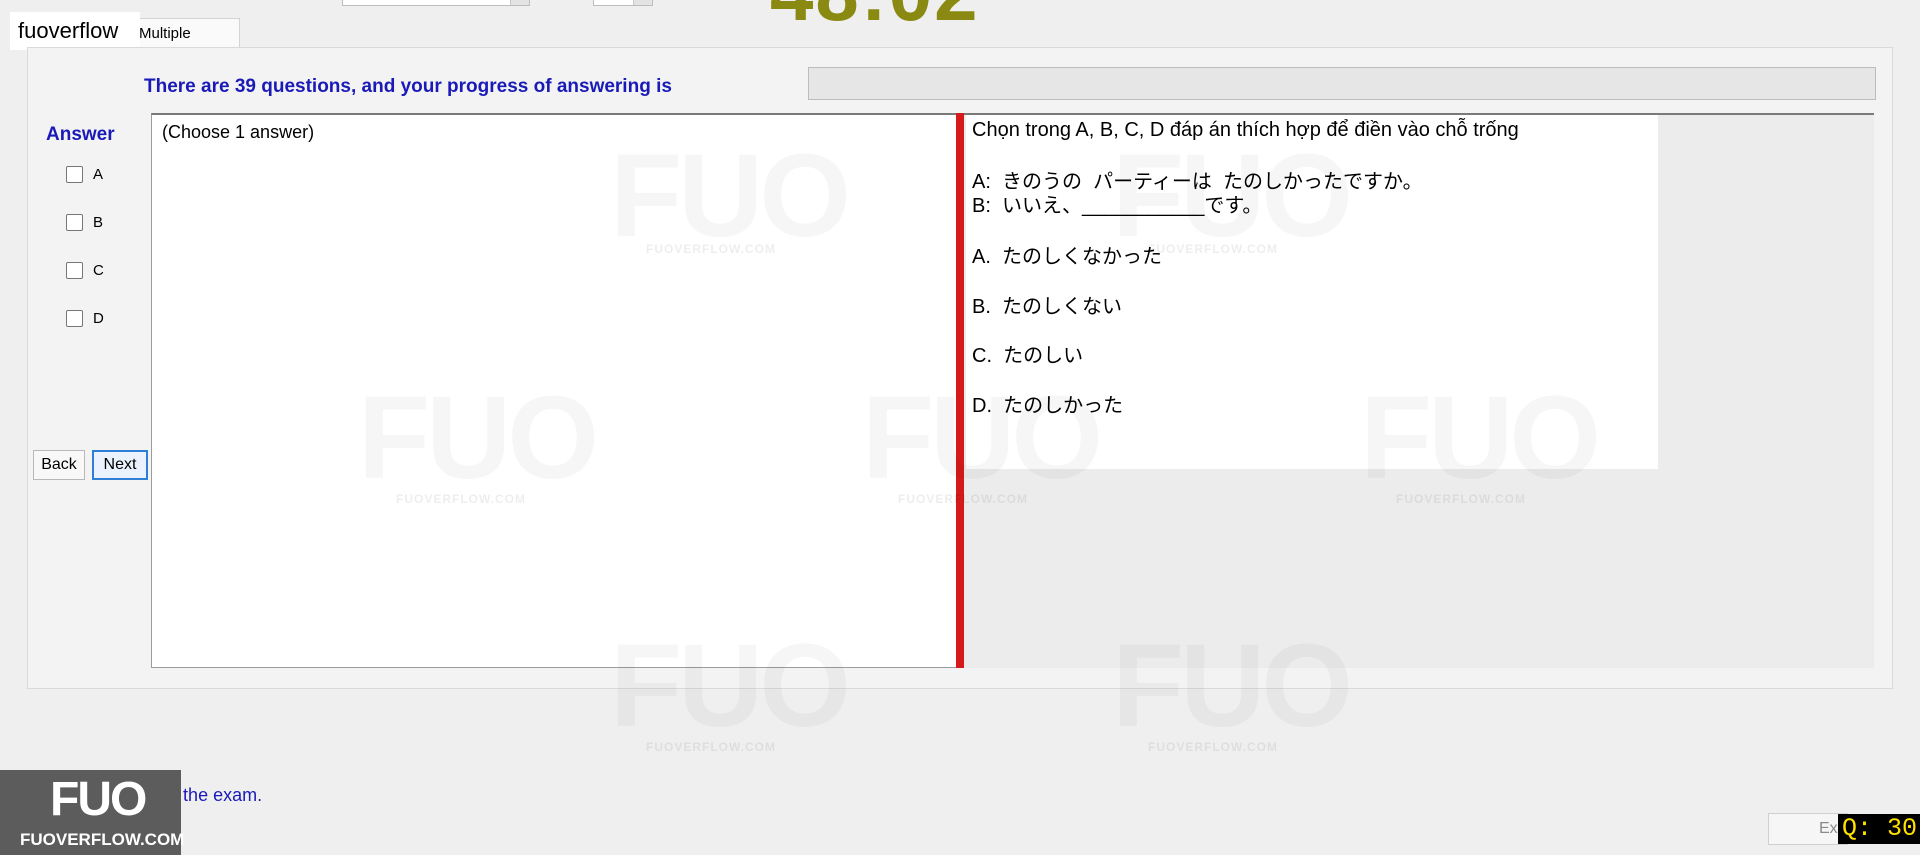 This screenshot has width=1920, height=855. Describe the element at coordinates (238, 132) in the screenshot. I see `answer-hint: (Choose 1 answer)` at that location.